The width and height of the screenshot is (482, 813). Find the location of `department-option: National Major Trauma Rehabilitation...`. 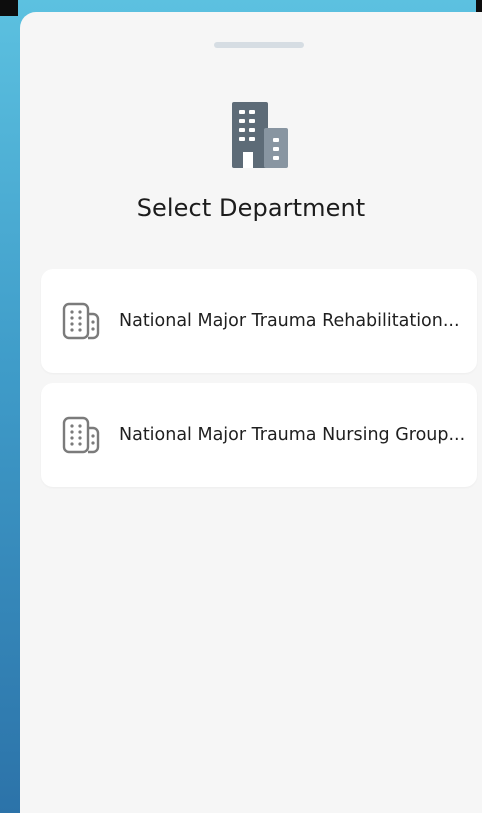

department-option: National Major Trauma Rehabilitation... is located at coordinates (259, 321).